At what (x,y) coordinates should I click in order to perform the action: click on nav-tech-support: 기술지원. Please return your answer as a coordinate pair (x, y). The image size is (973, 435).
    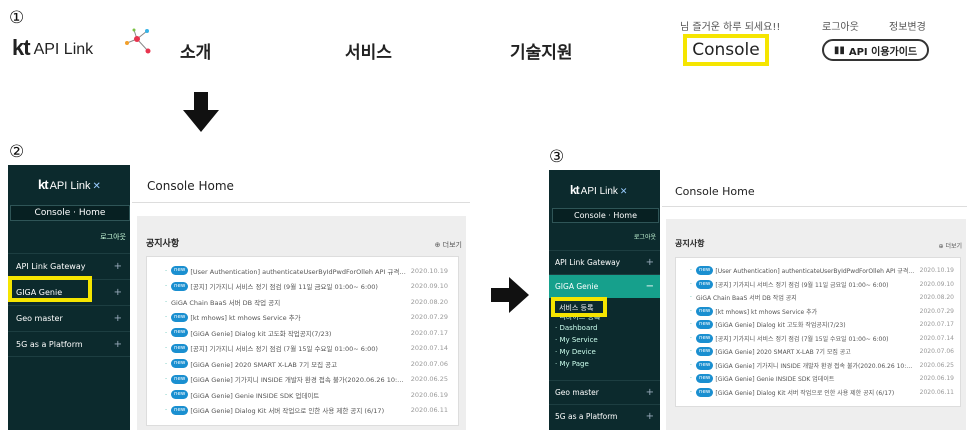
    Looking at the image, I should click on (541, 50).